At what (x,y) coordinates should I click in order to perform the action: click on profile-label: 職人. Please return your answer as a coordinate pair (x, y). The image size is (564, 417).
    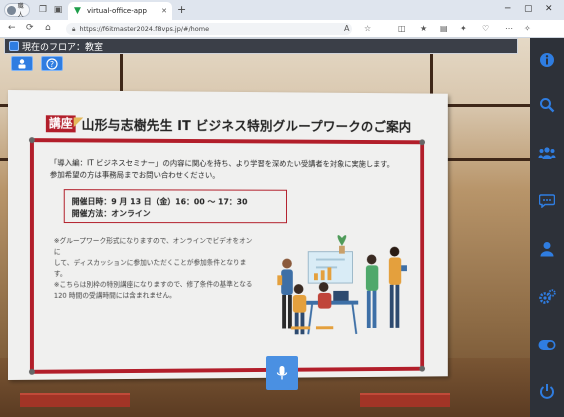
    Looking at the image, I should click on (20, 11).